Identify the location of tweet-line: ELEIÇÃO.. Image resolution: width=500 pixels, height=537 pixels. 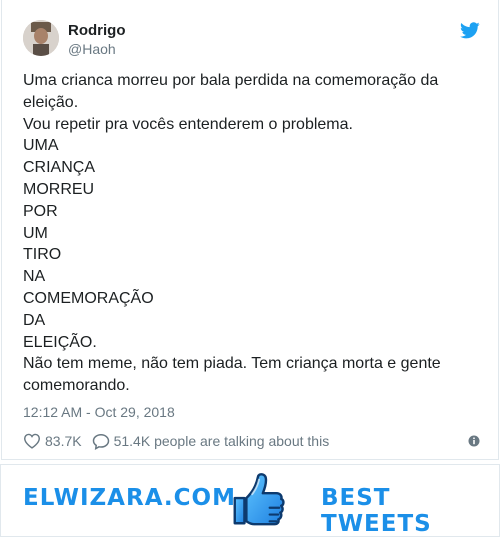
(60, 342).